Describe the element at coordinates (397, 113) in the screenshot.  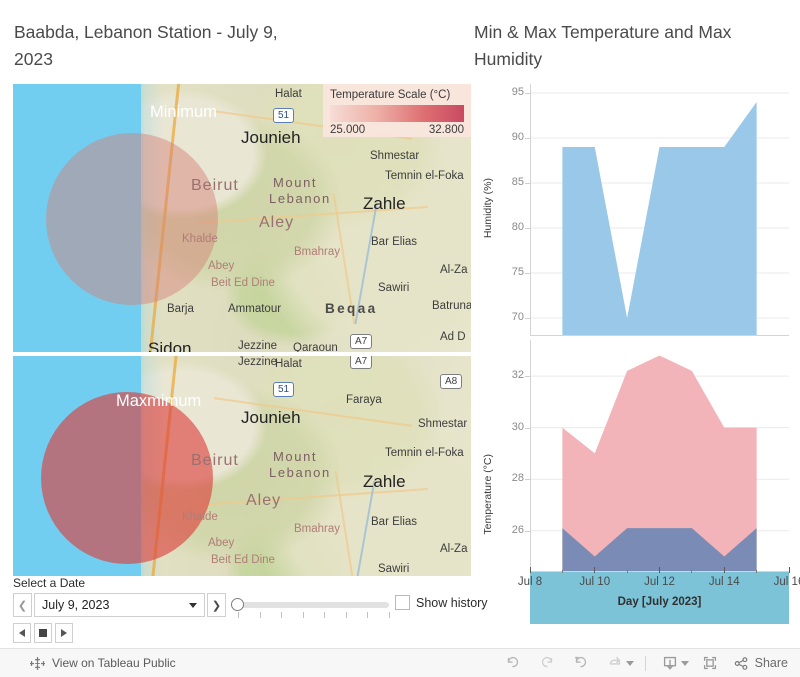
I see `legend-gradient-bar` at that location.